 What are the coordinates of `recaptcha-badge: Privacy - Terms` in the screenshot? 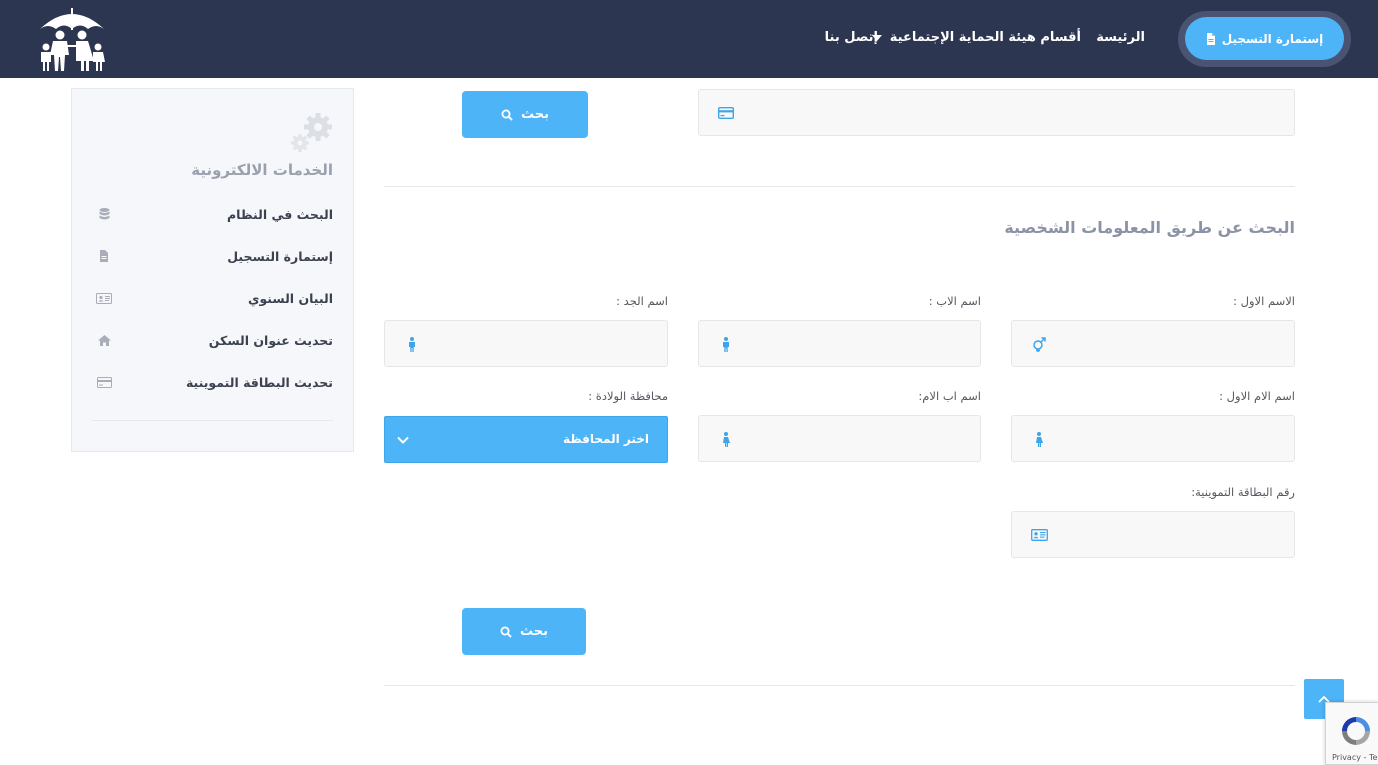 It's located at (1351, 733).